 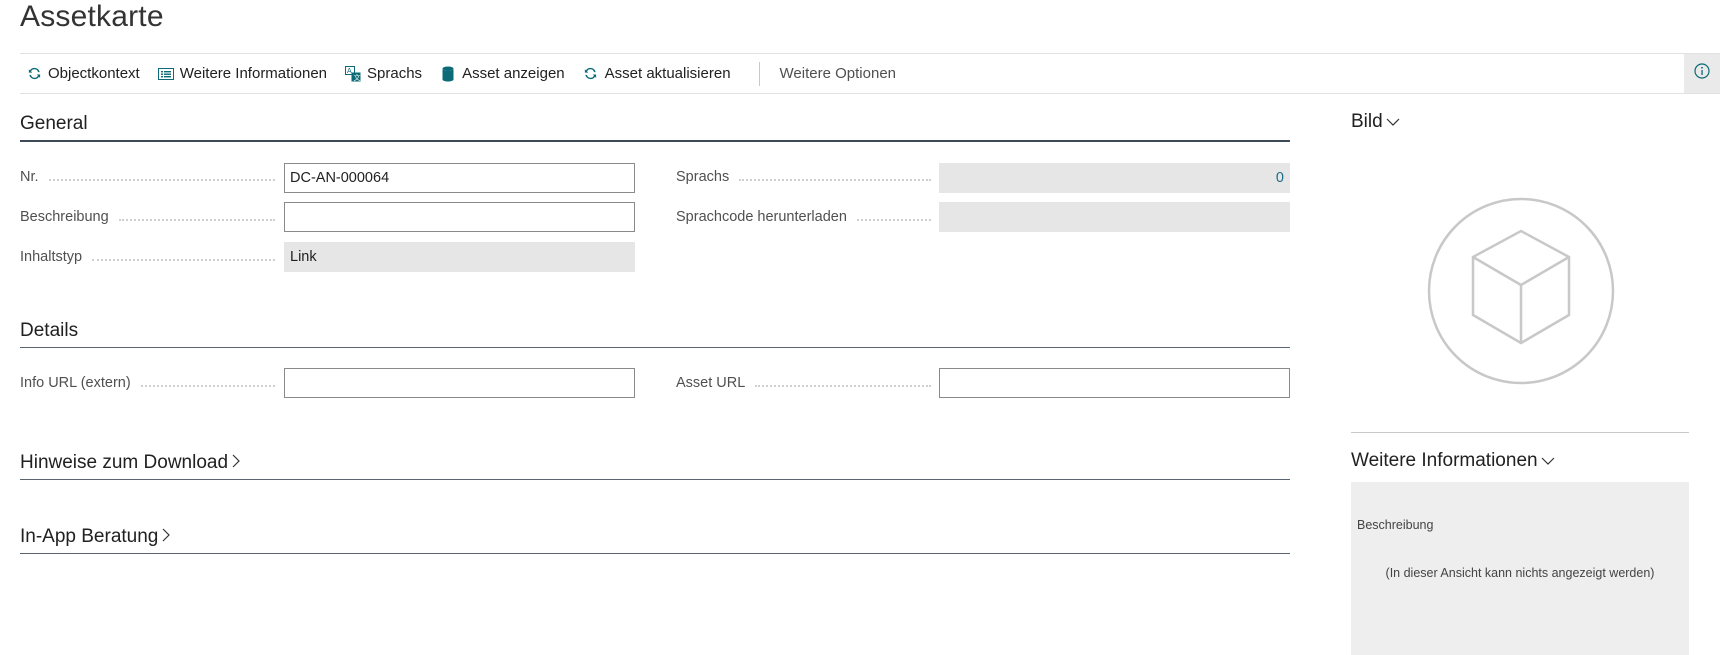 I want to click on weitere-informationen-label: Weitere Informationen, so click(x=253, y=73).